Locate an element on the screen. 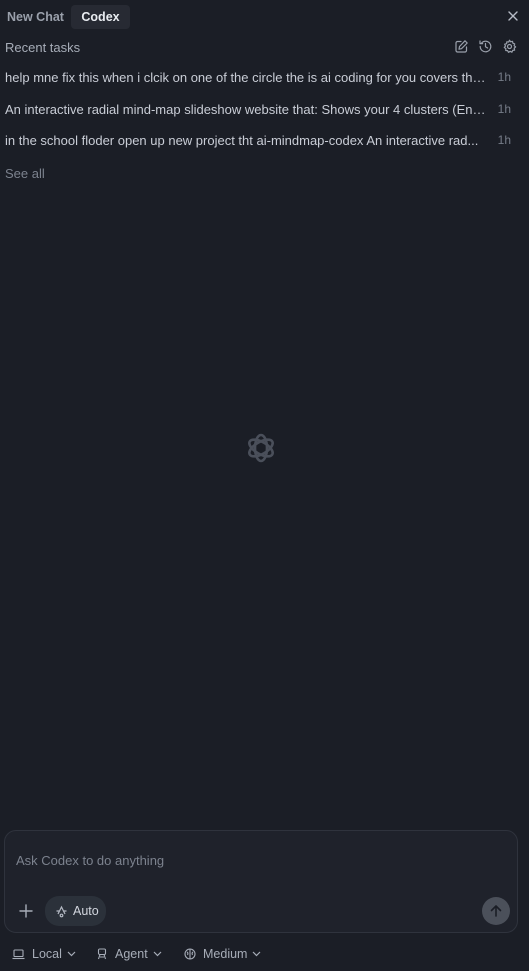  composer: Auto is located at coordinates (261, 881).